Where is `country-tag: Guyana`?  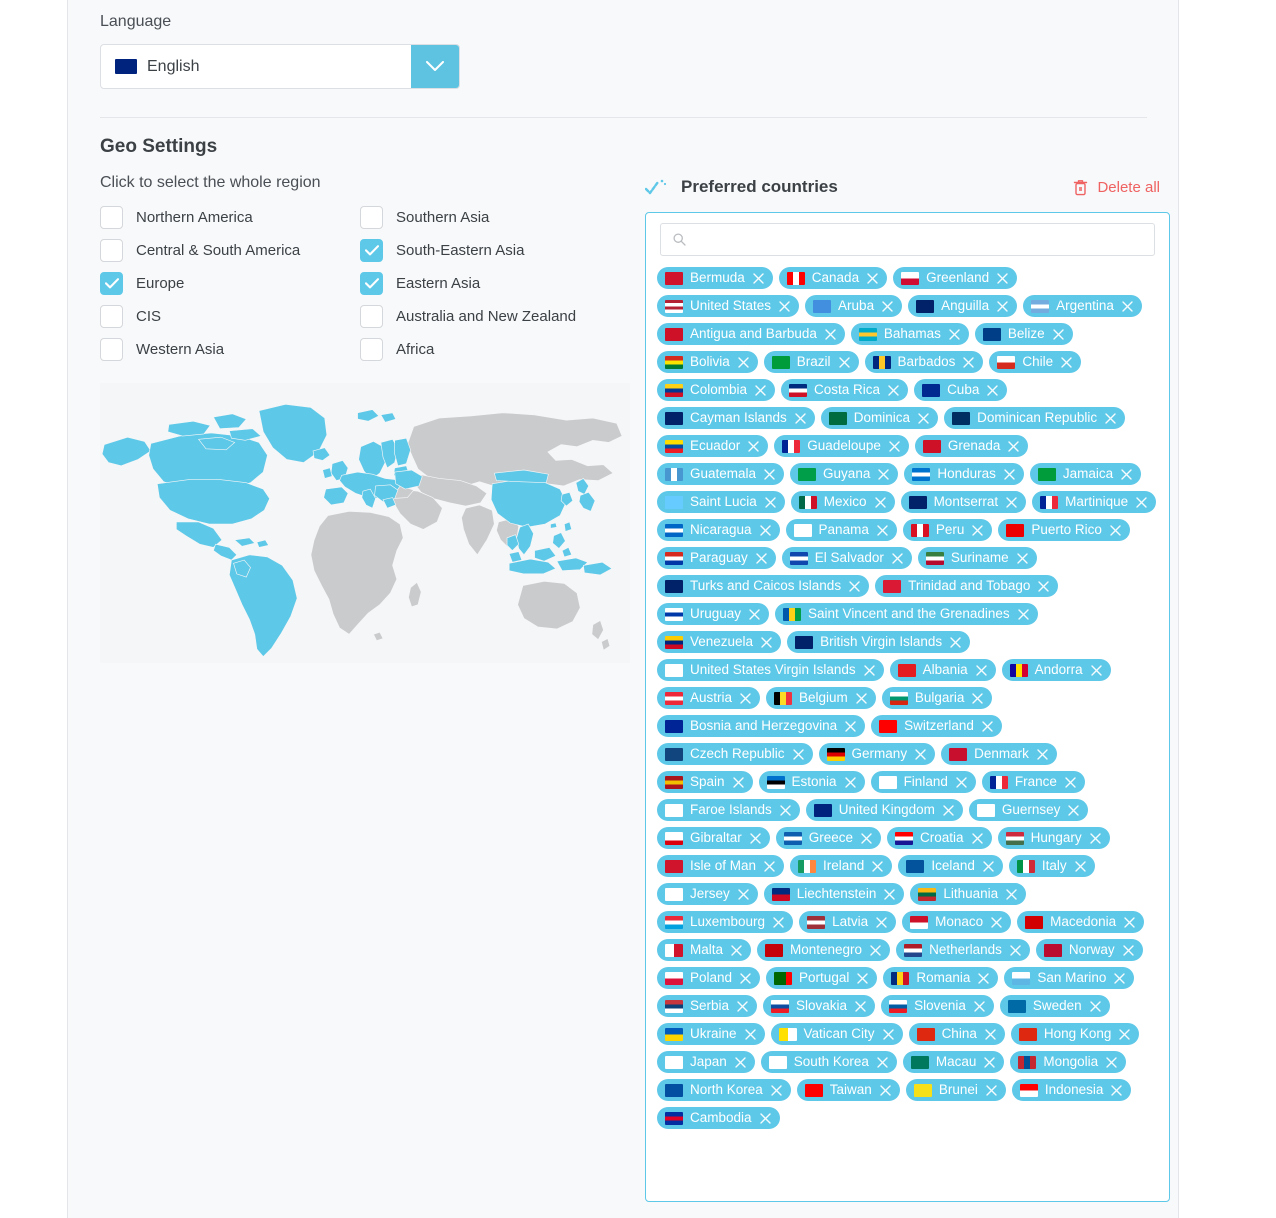 country-tag: Guyana is located at coordinates (844, 474).